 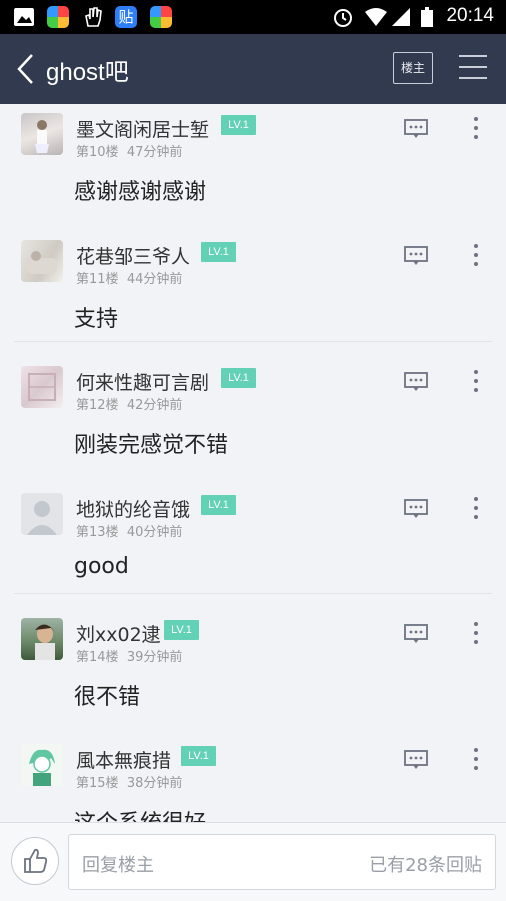 I want to click on reply-placeholder: 回复楼主, so click(x=118, y=865).